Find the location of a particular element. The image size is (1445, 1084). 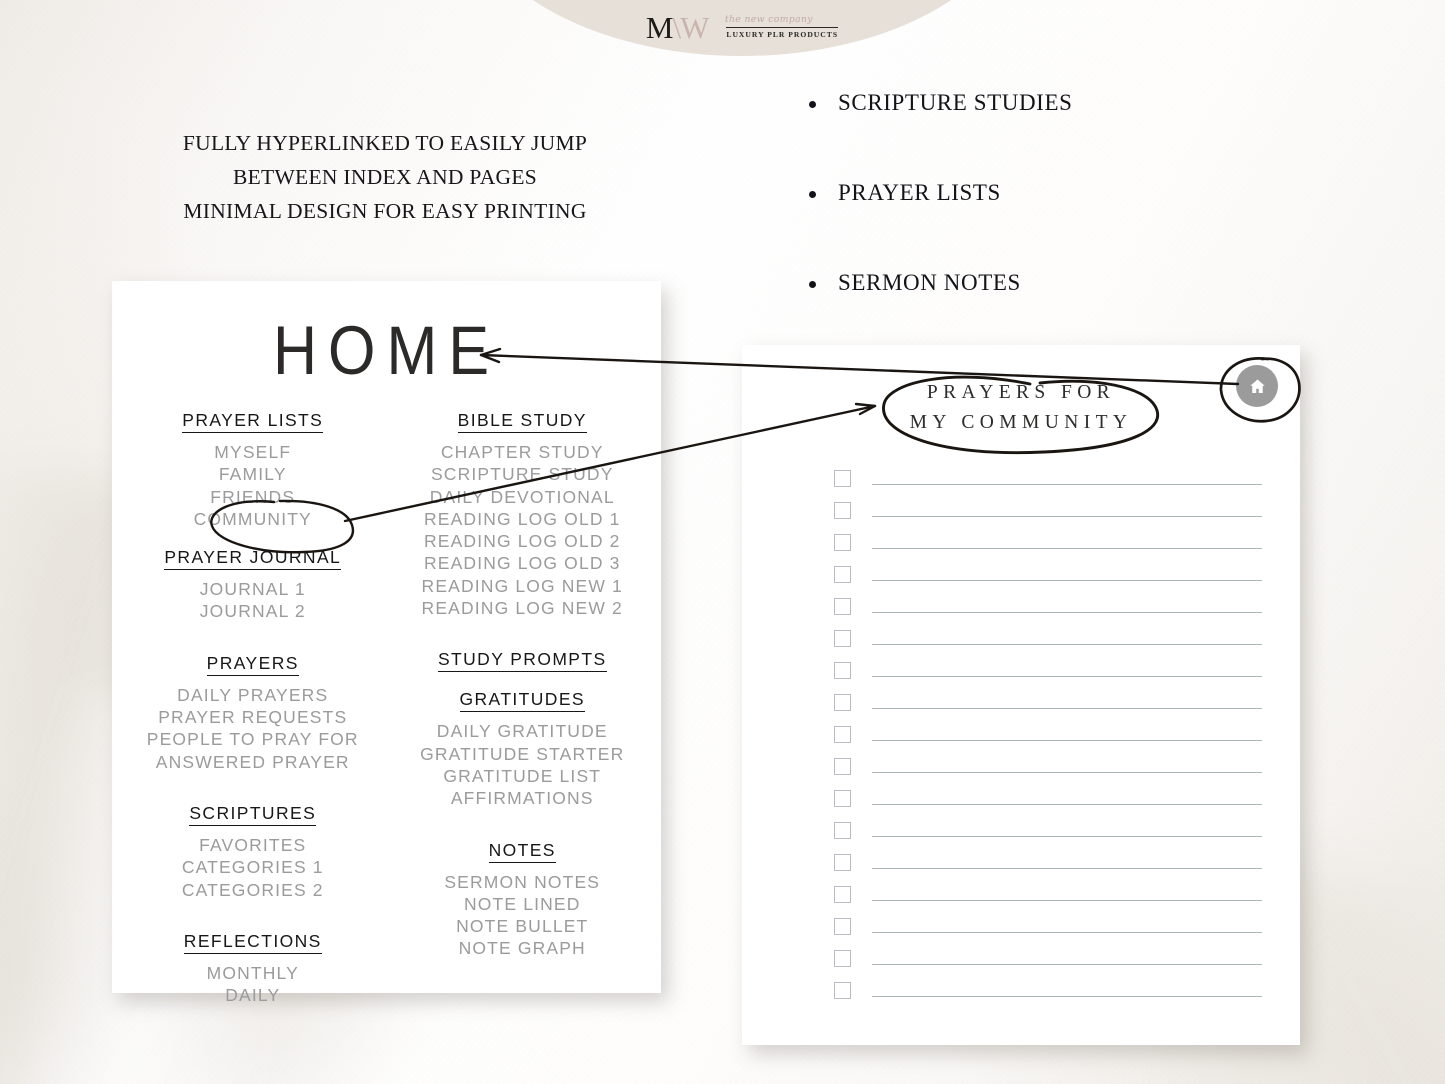

index-section-heading: BIBLE STUDY is located at coordinates (522, 421).